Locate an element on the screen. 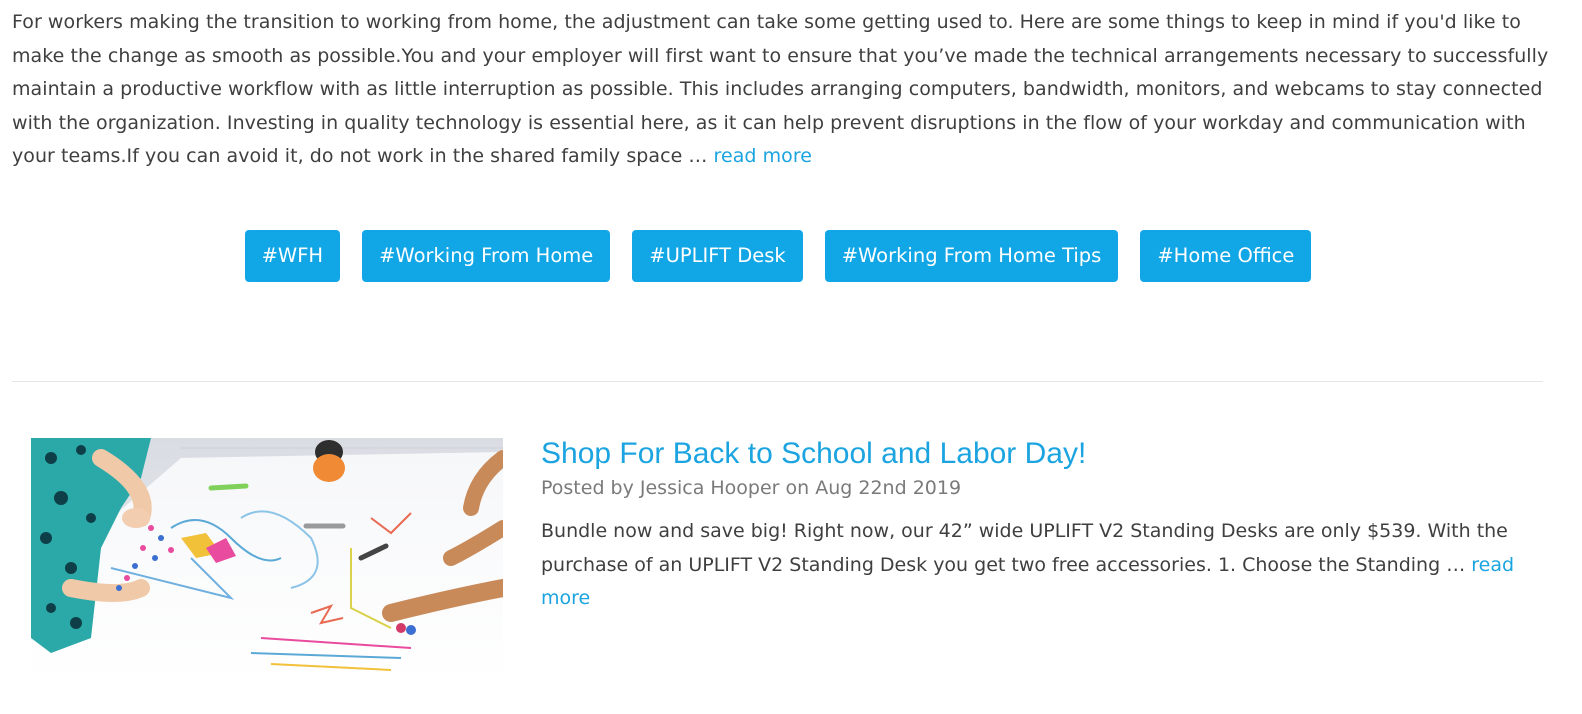 The image size is (1582, 714). post-title: Shop For Back to School and Labor Day! is located at coordinates (813, 454).